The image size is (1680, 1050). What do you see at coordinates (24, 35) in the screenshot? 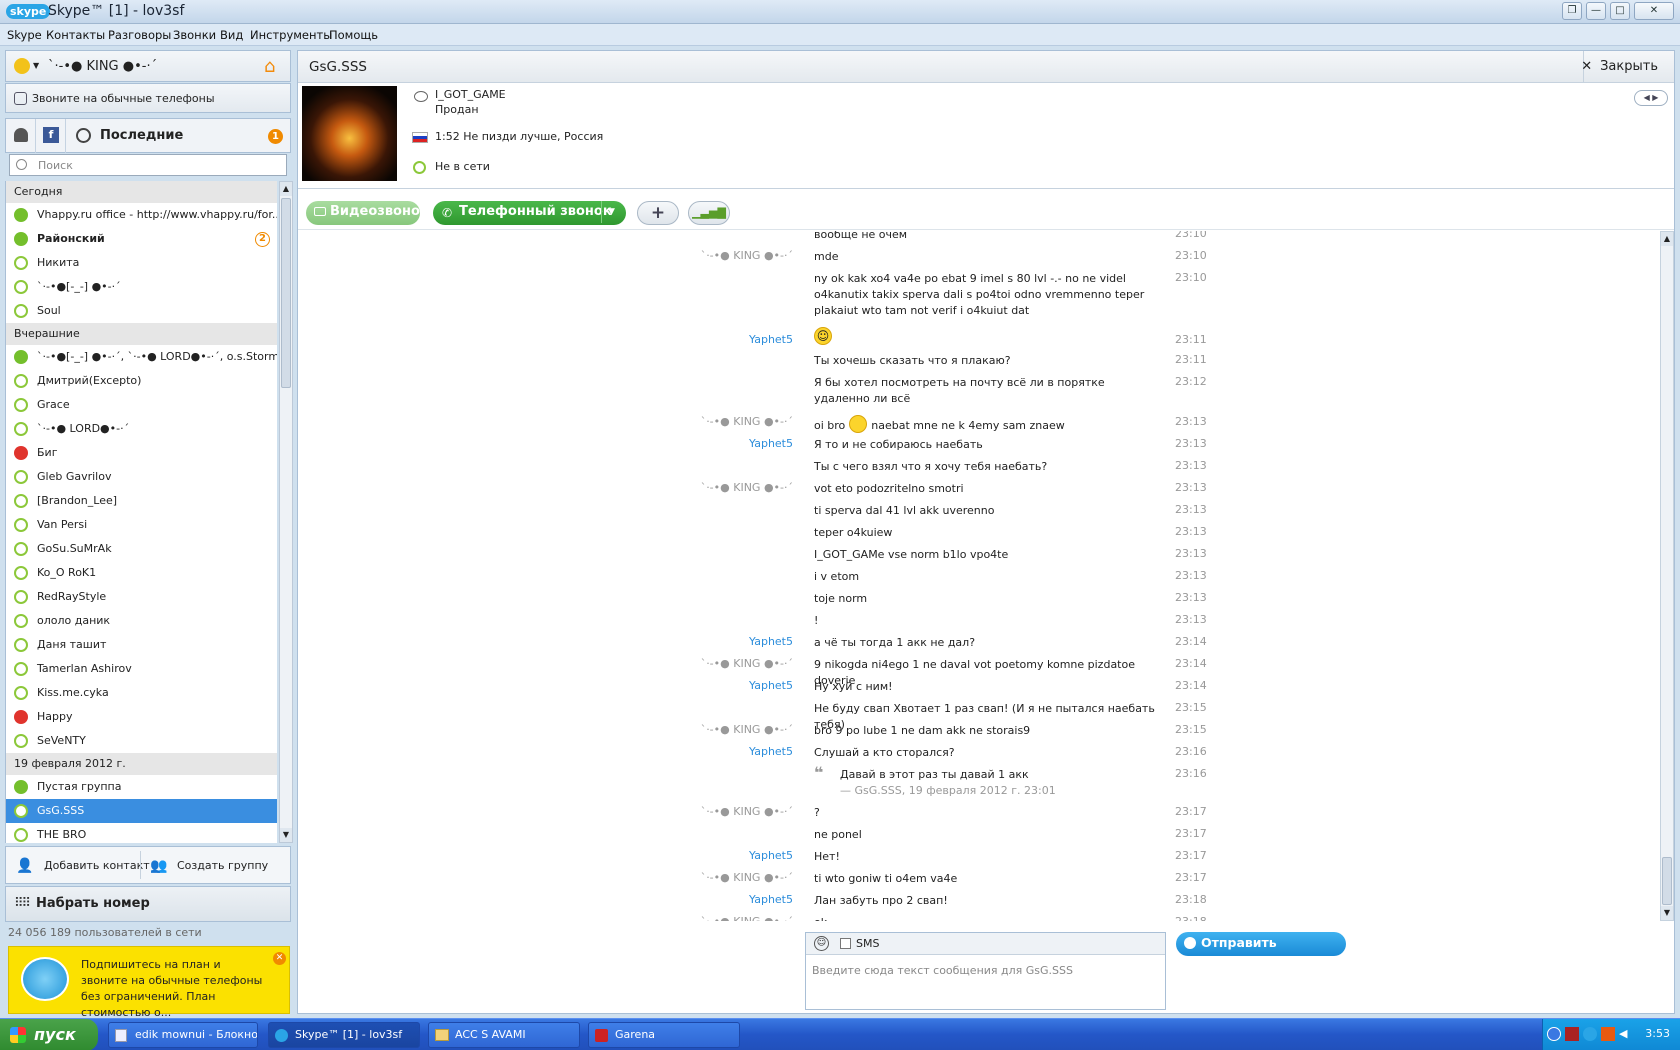
I see `menu-skype: Skype` at bounding box center [24, 35].